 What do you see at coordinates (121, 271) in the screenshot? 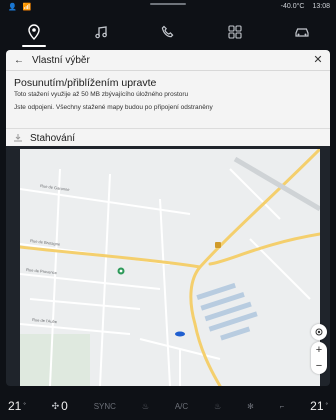
I see `poi-marker` at bounding box center [121, 271].